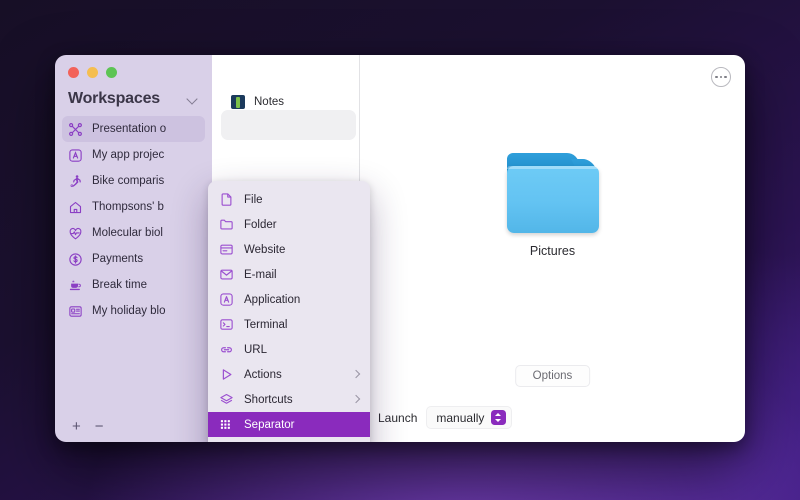 The height and width of the screenshot is (500, 800). What do you see at coordinates (268, 399) in the screenshot?
I see `menu-item-label: Shortcuts` at bounding box center [268, 399].